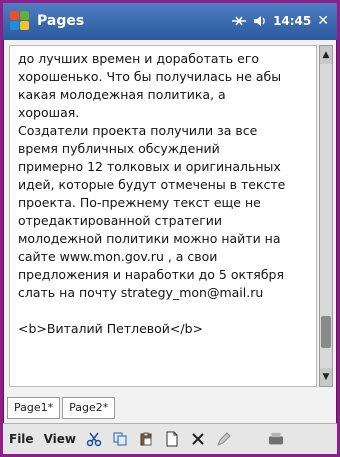  What do you see at coordinates (146, 439) in the screenshot?
I see `paste-icon` at bounding box center [146, 439].